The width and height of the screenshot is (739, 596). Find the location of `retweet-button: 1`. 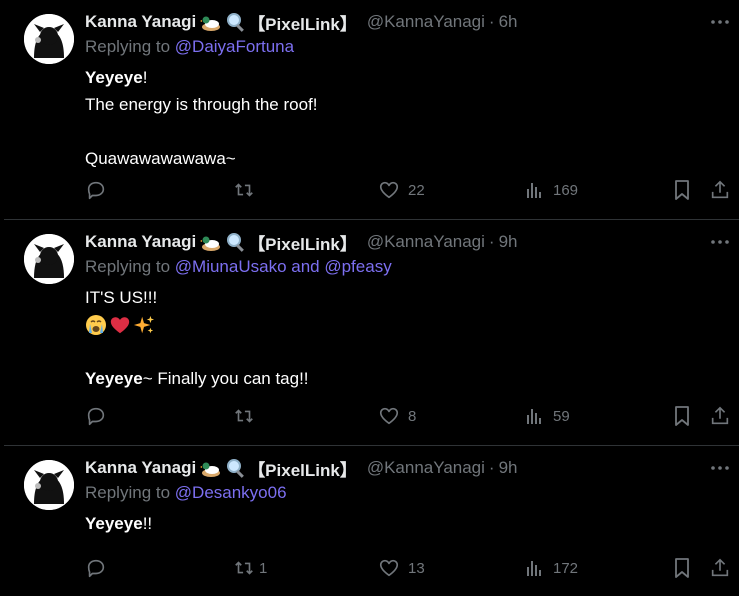

retweet-button: 1 is located at coordinates (250, 568).